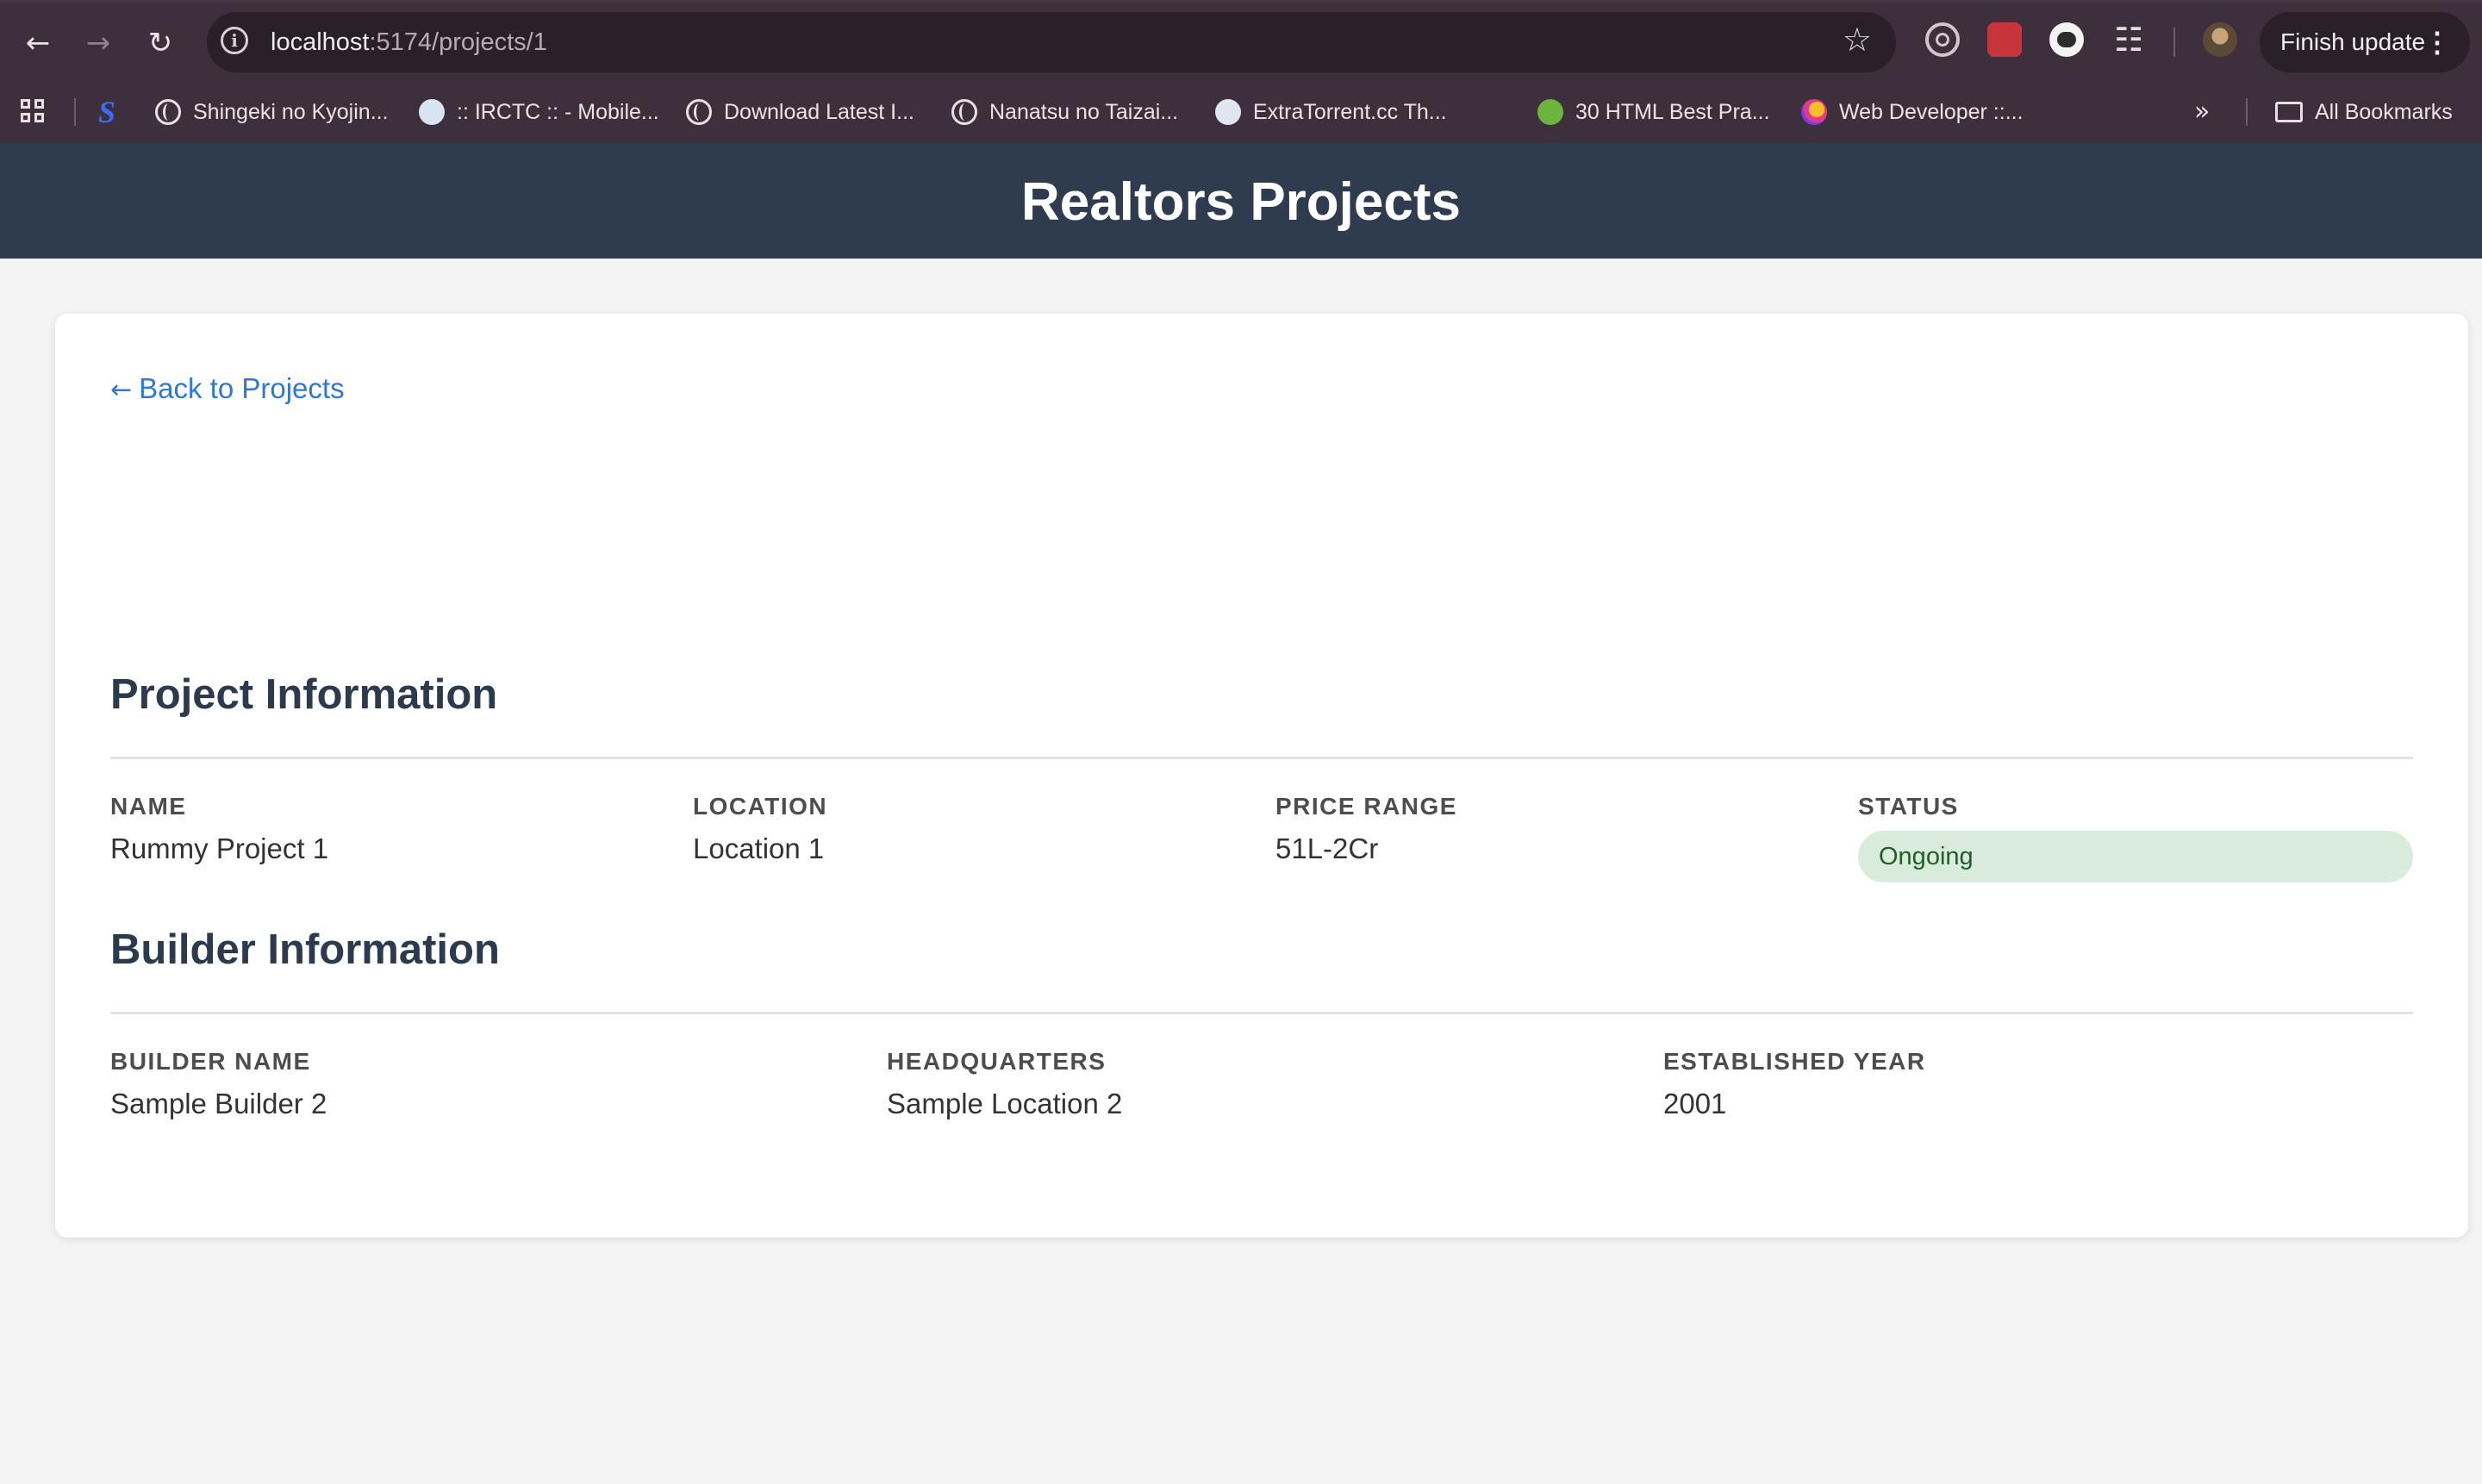  I want to click on field-label: HEADQUARTERS, so click(997, 1062).